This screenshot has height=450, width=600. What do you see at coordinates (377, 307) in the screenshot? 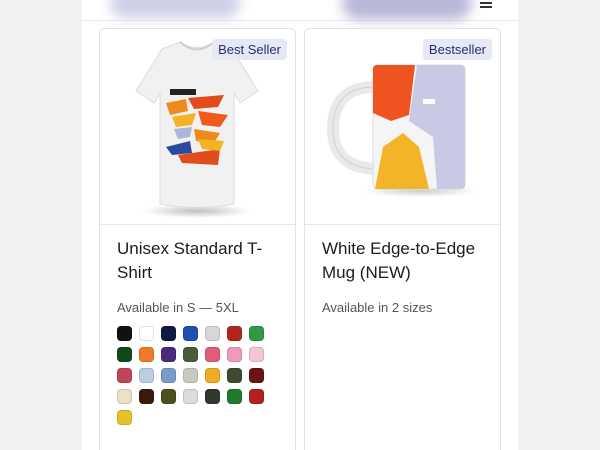
I see `availability-text: Available in 2 sizes` at bounding box center [377, 307].